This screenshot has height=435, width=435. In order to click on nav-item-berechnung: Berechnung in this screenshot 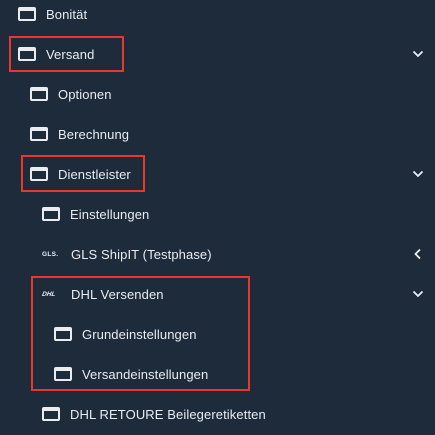, I will do `click(217, 134)`.